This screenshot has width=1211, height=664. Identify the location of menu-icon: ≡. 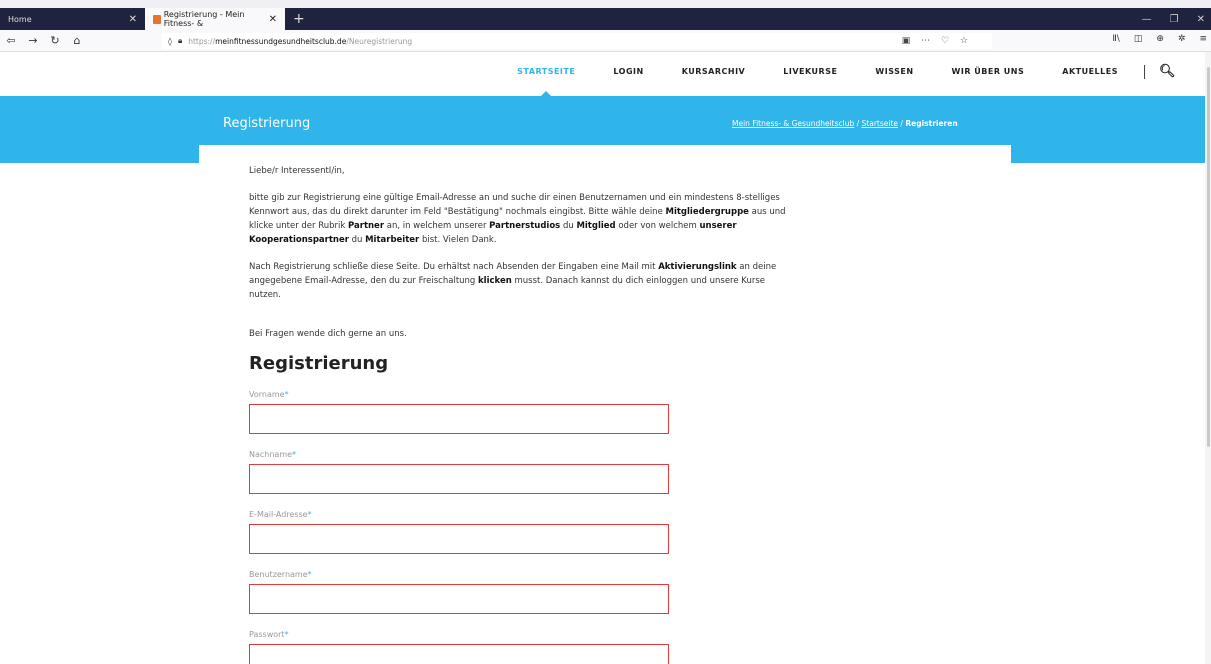
(1203, 39).